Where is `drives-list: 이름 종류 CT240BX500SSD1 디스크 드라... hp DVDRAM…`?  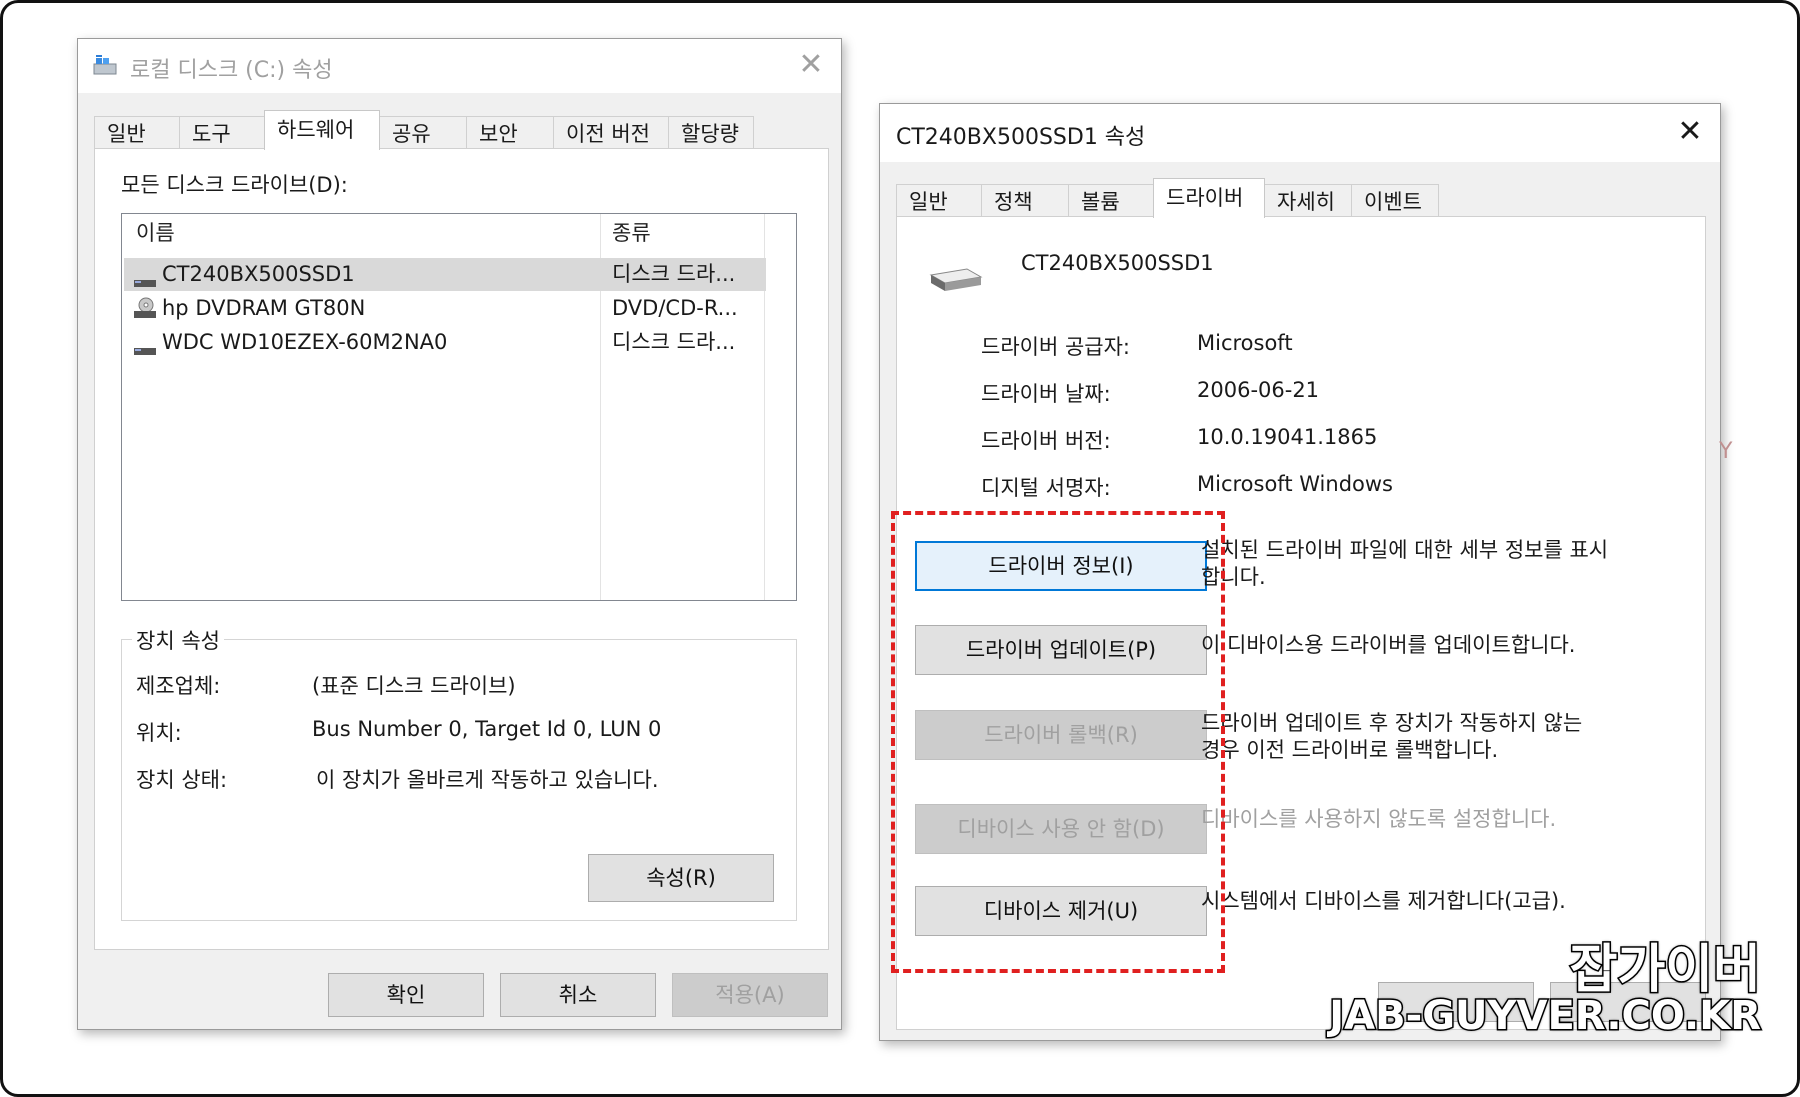 drives-list: 이름 종류 CT240BX500SSD1 디스크 드라... hp DVDRAM… is located at coordinates (459, 407).